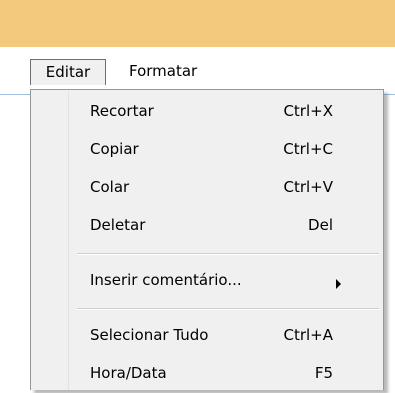 The width and height of the screenshot is (395, 393). What do you see at coordinates (207, 188) in the screenshot?
I see `menu-item-colar: Colar Ctrl+V` at bounding box center [207, 188].